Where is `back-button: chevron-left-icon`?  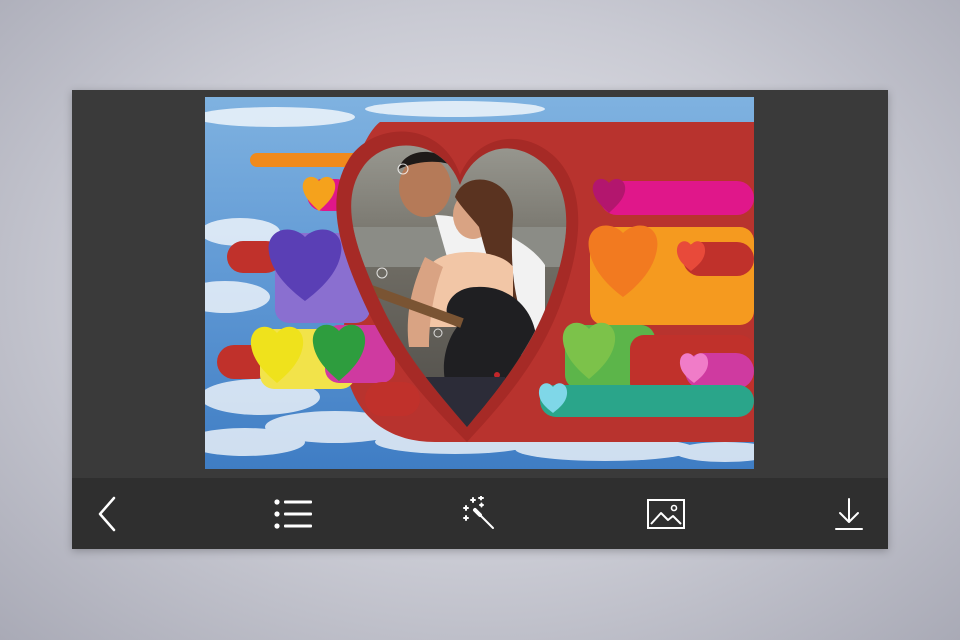
back-button: chevron-left-icon is located at coordinates (108, 513).